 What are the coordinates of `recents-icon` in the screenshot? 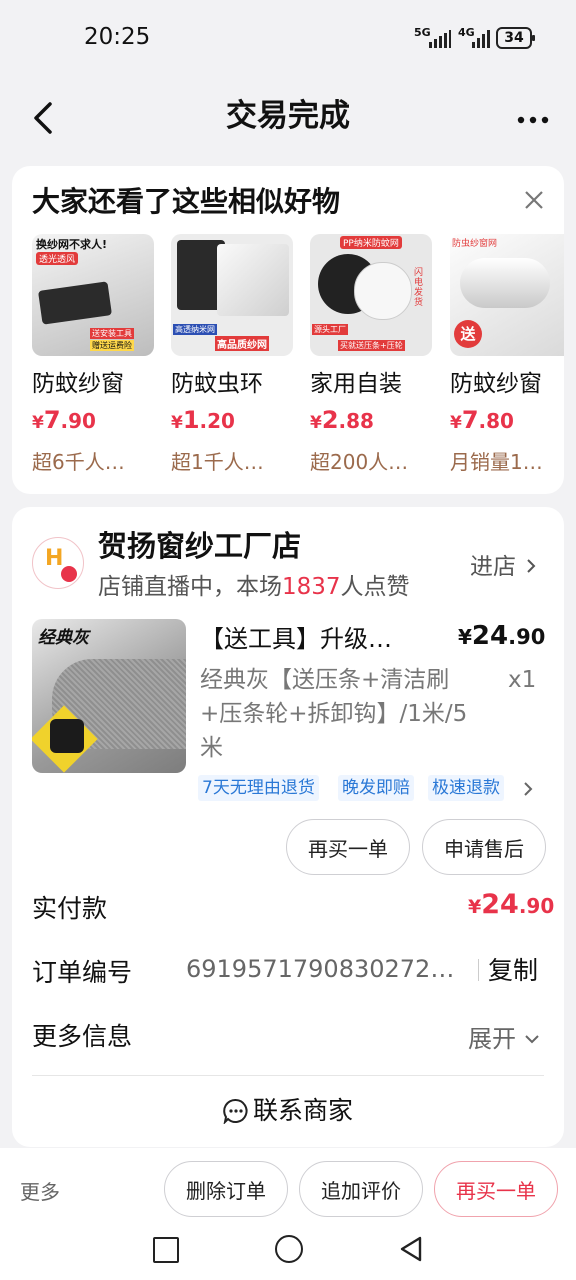 It's located at (166, 1250).